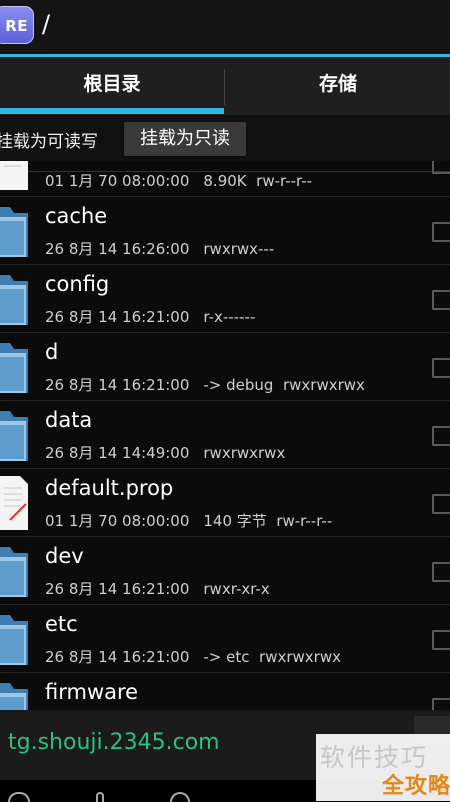  I want to click on file-meta: 01 1月 70 08:00:00 8.90K rw-r--r--, so click(178, 180).